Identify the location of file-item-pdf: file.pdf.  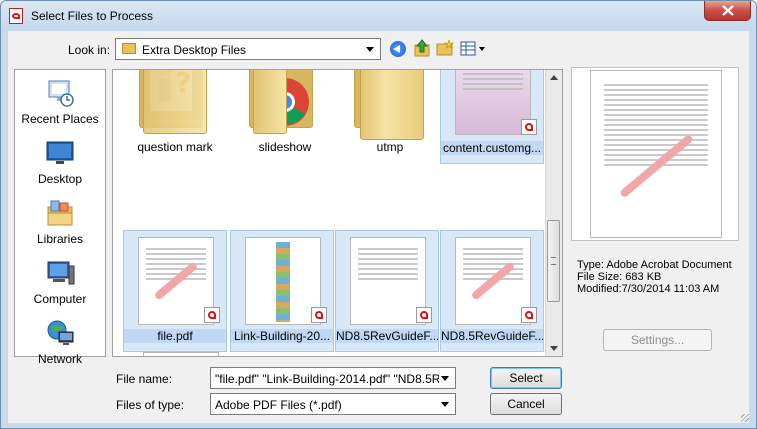
(175, 291).